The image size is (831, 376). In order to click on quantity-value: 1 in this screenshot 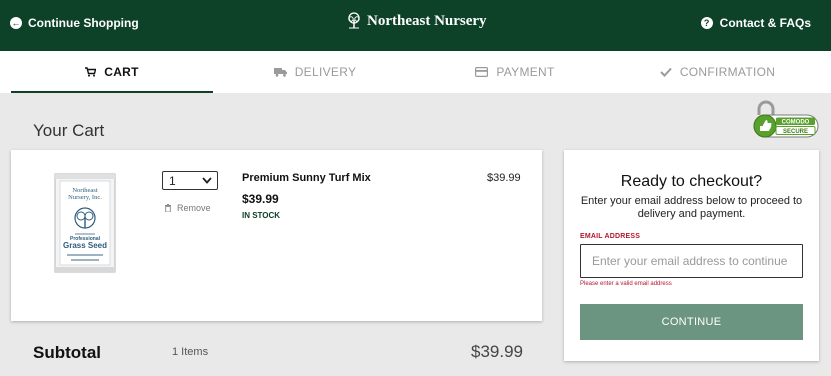, I will do `click(172, 180)`.